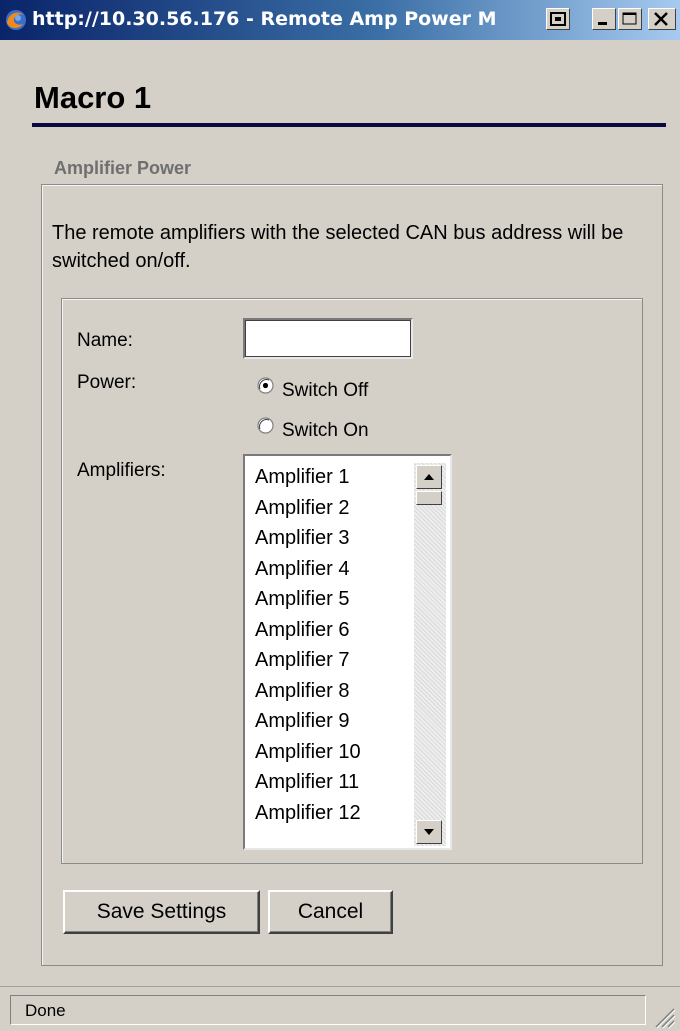 This screenshot has width=680, height=1031. I want to click on arrow-down-icon, so click(429, 832).